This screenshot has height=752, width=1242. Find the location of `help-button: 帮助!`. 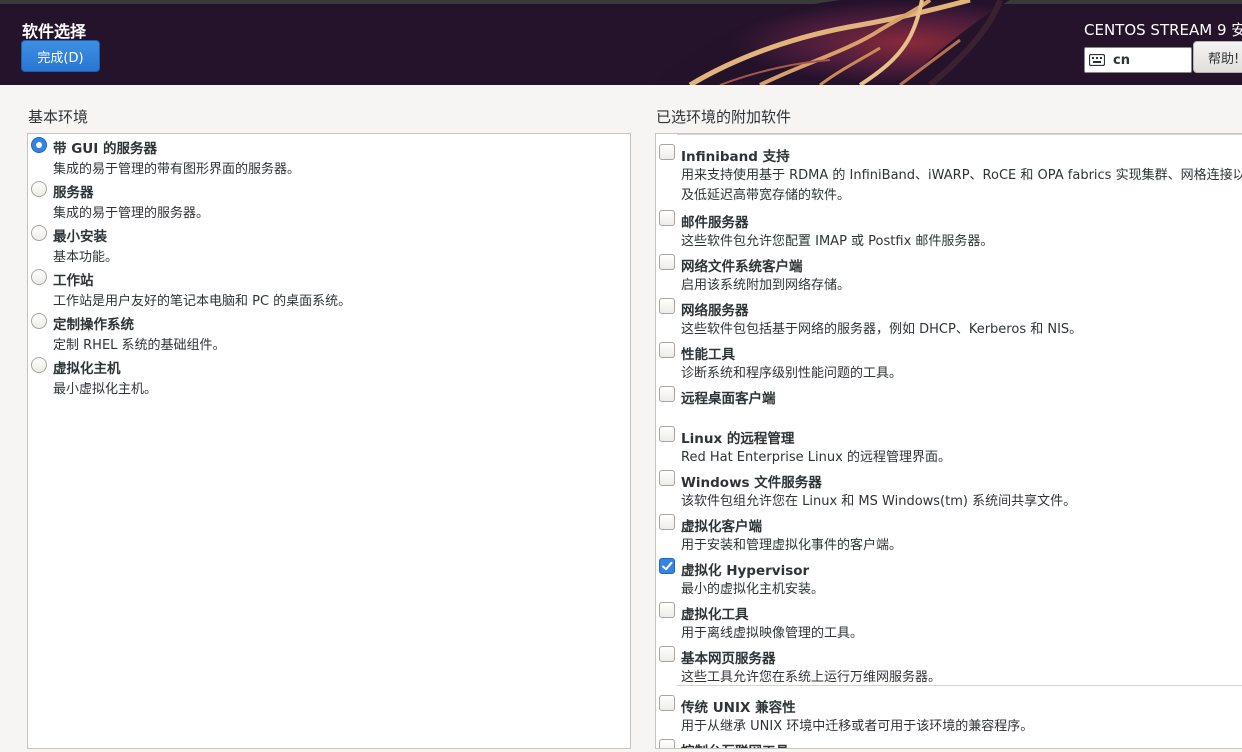

help-button: 帮助! is located at coordinates (1217, 57).